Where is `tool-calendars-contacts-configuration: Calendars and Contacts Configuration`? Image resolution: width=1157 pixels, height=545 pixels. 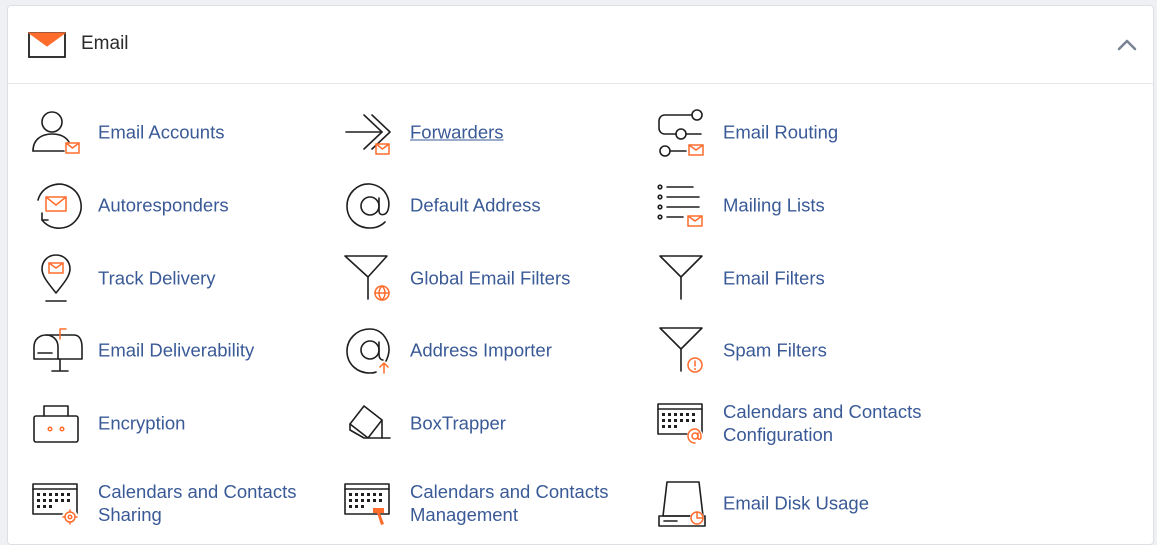 tool-calendars-contacts-configuration: Calendars and Contacts Configuration is located at coordinates (805, 423).